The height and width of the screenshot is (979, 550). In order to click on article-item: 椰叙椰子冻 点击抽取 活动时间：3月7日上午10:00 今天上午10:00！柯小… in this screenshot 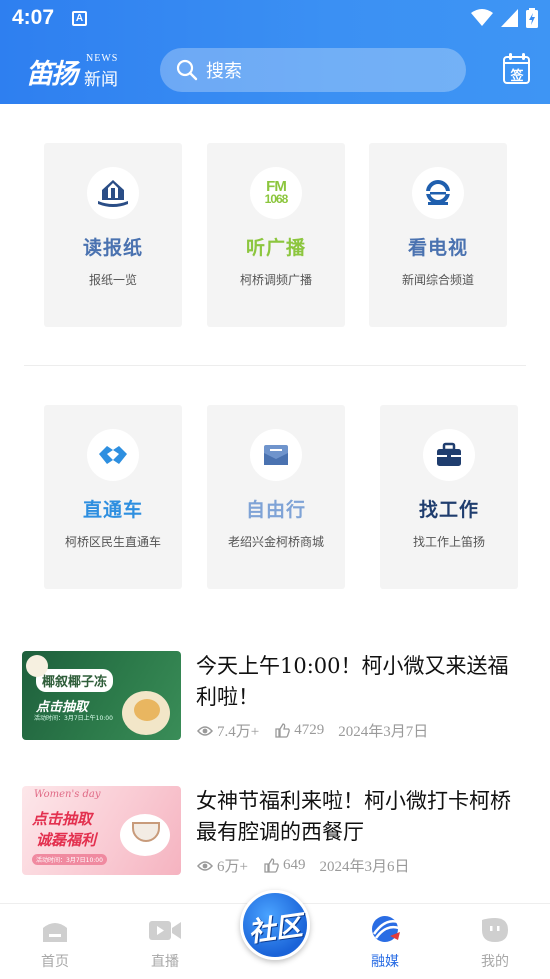, I will do `click(277, 698)`.